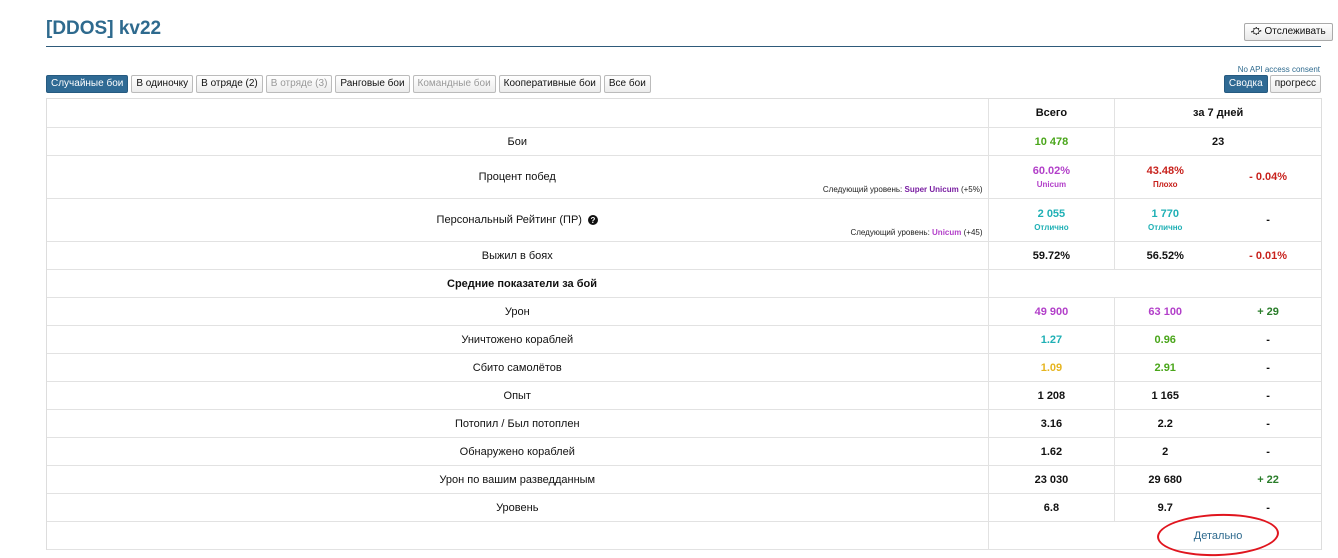 Image resolution: width=1338 pixels, height=558 pixels. Describe the element at coordinates (509, 220) in the screenshot. I see `row-label: Персональный Рейтинг (ПР)` at that location.